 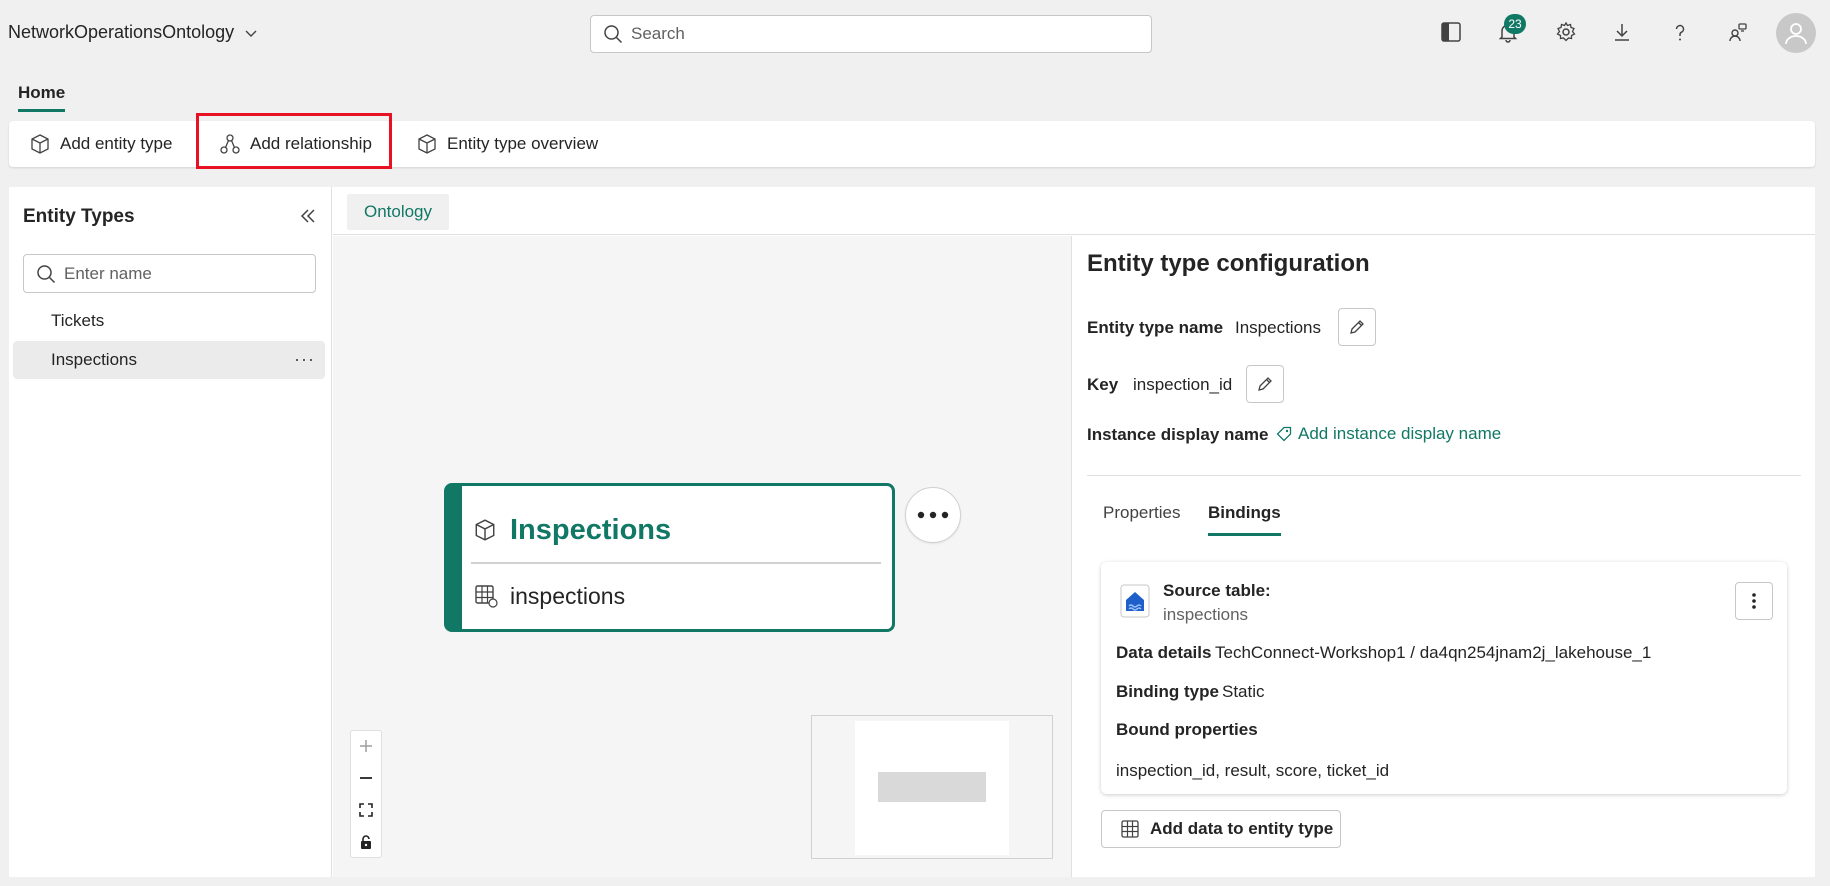 I want to click on source-table-label: Source table:, so click(x=1217, y=590).